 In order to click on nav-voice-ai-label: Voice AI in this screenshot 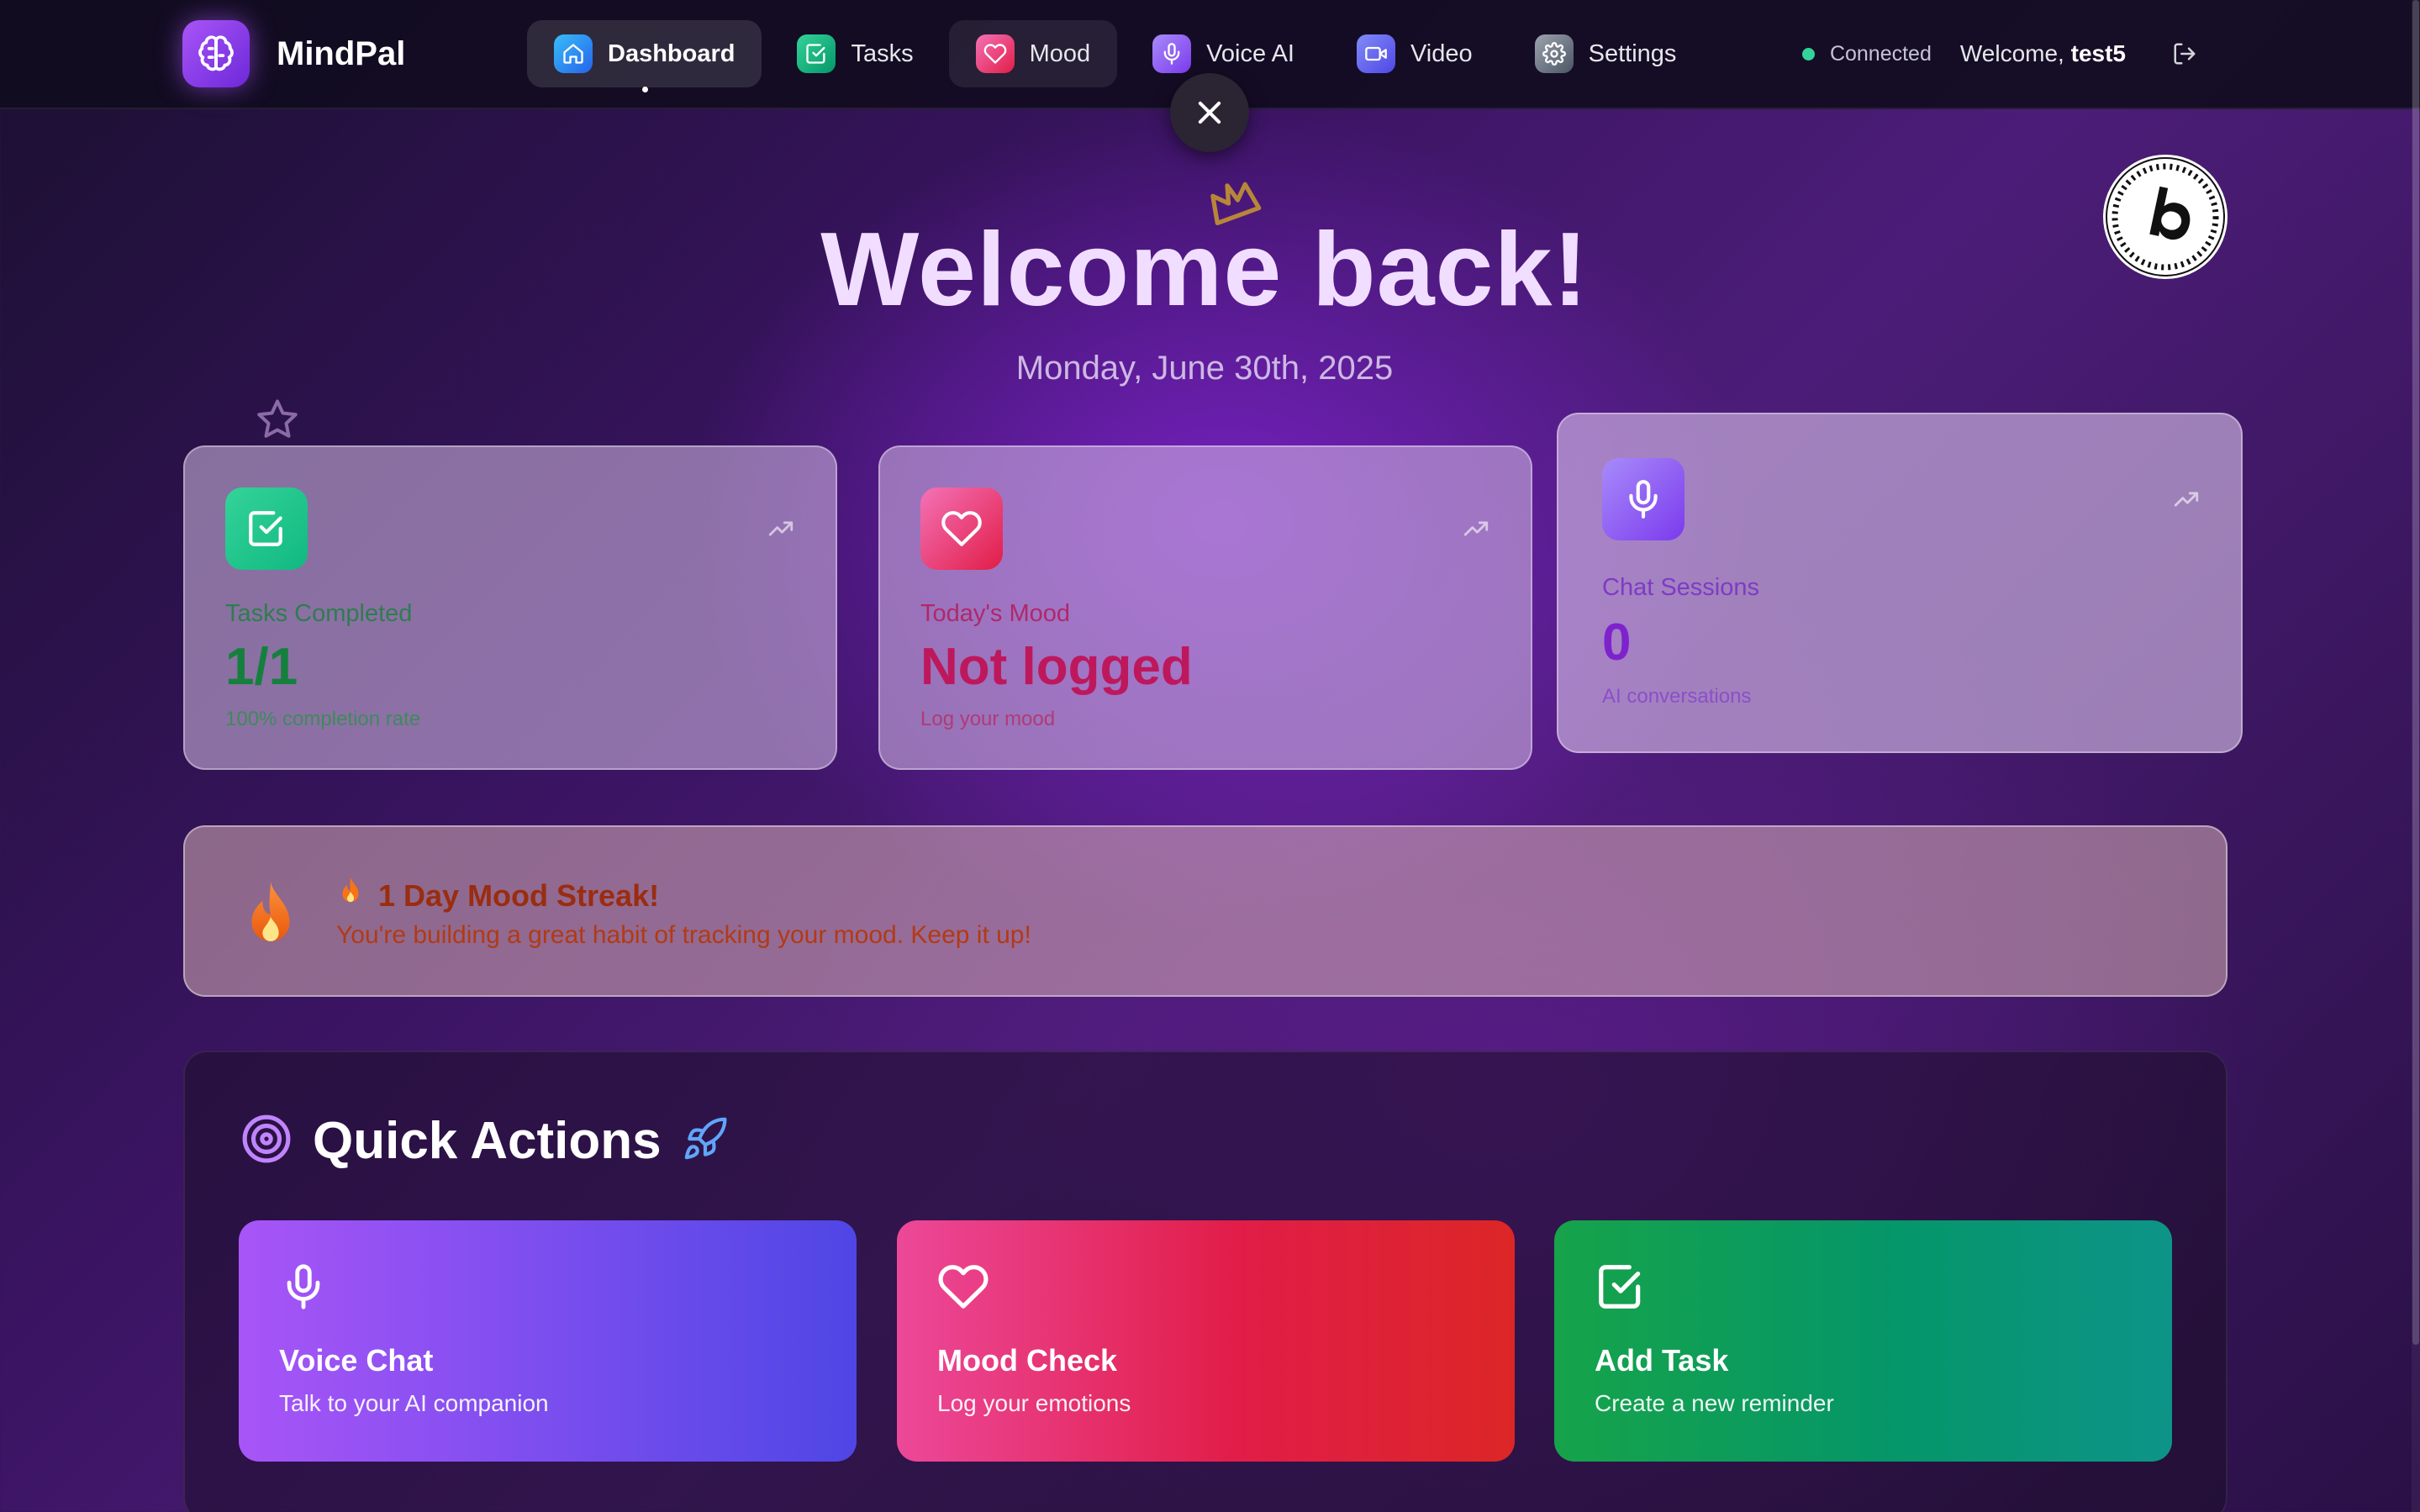, I will do `click(1250, 53)`.